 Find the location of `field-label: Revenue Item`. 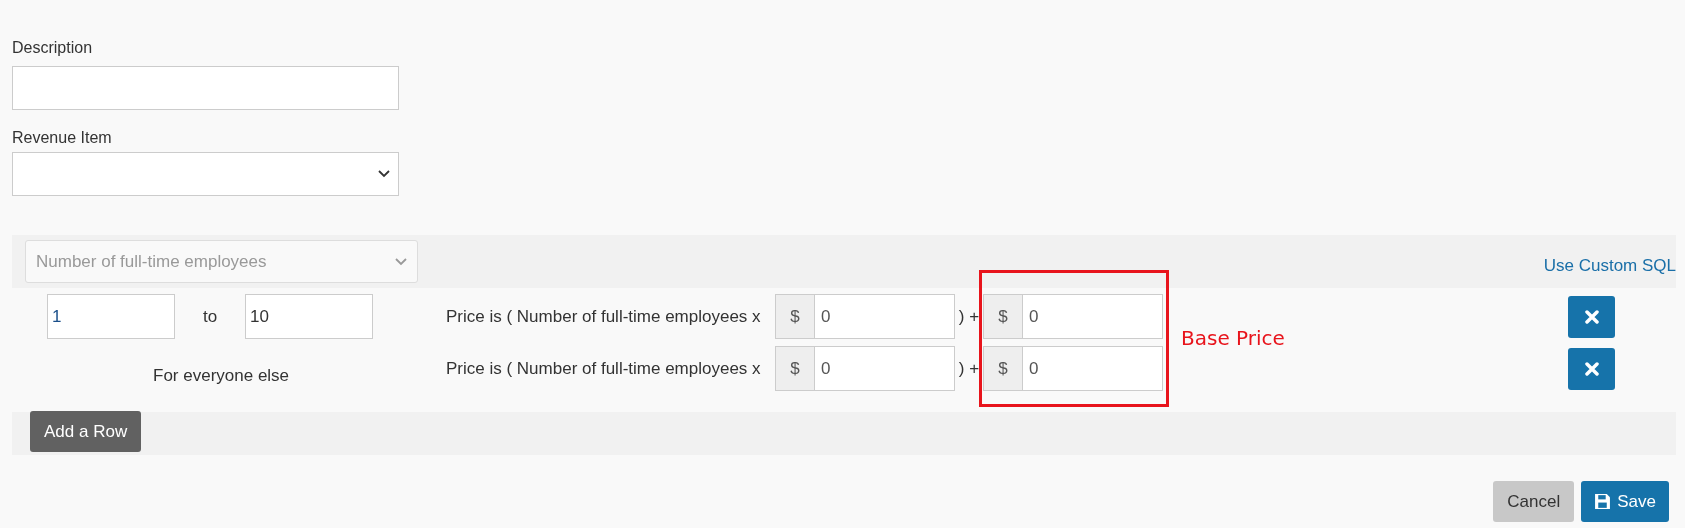

field-label: Revenue Item is located at coordinates (62, 138).